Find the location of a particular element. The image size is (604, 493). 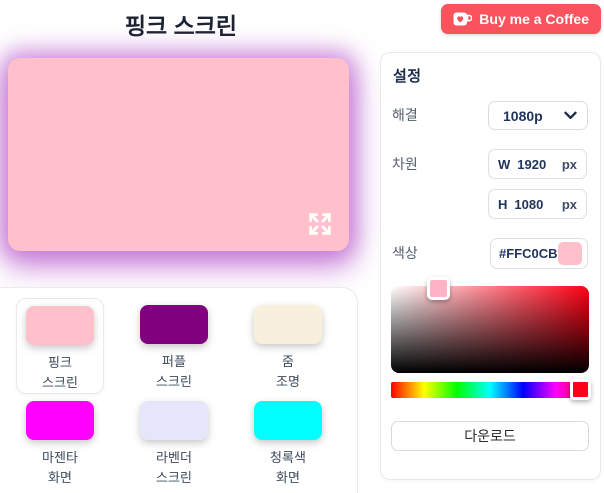

lavender-swatch is located at coordinates (174, 420).